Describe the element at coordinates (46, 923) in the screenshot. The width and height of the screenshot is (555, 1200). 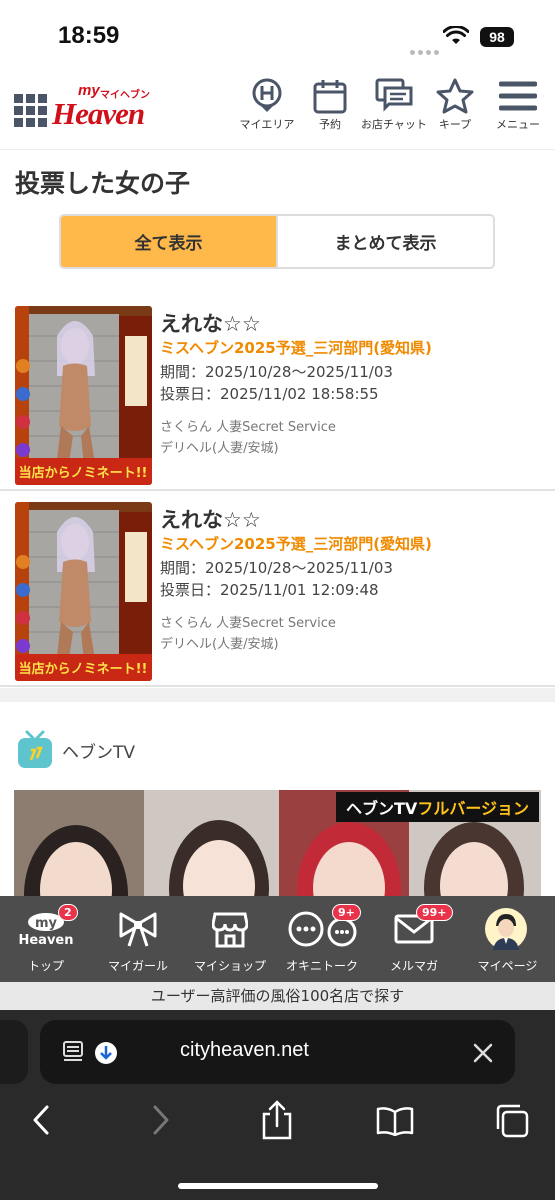
I see `svg-text: my` at that location.